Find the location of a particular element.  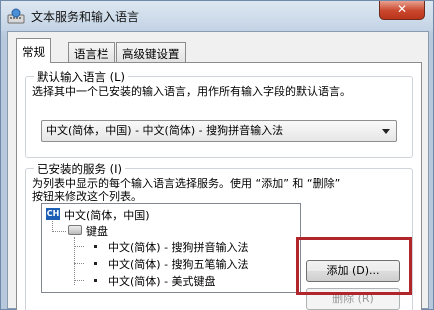

close-button: ✕ is located at coordinates (402, 10).